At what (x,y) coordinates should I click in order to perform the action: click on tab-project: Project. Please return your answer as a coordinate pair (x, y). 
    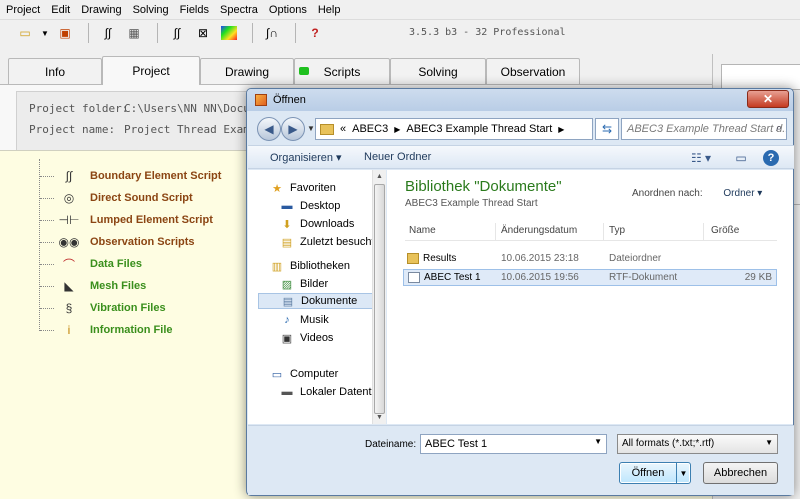
    Looking at the image, I should click on (151, 70).